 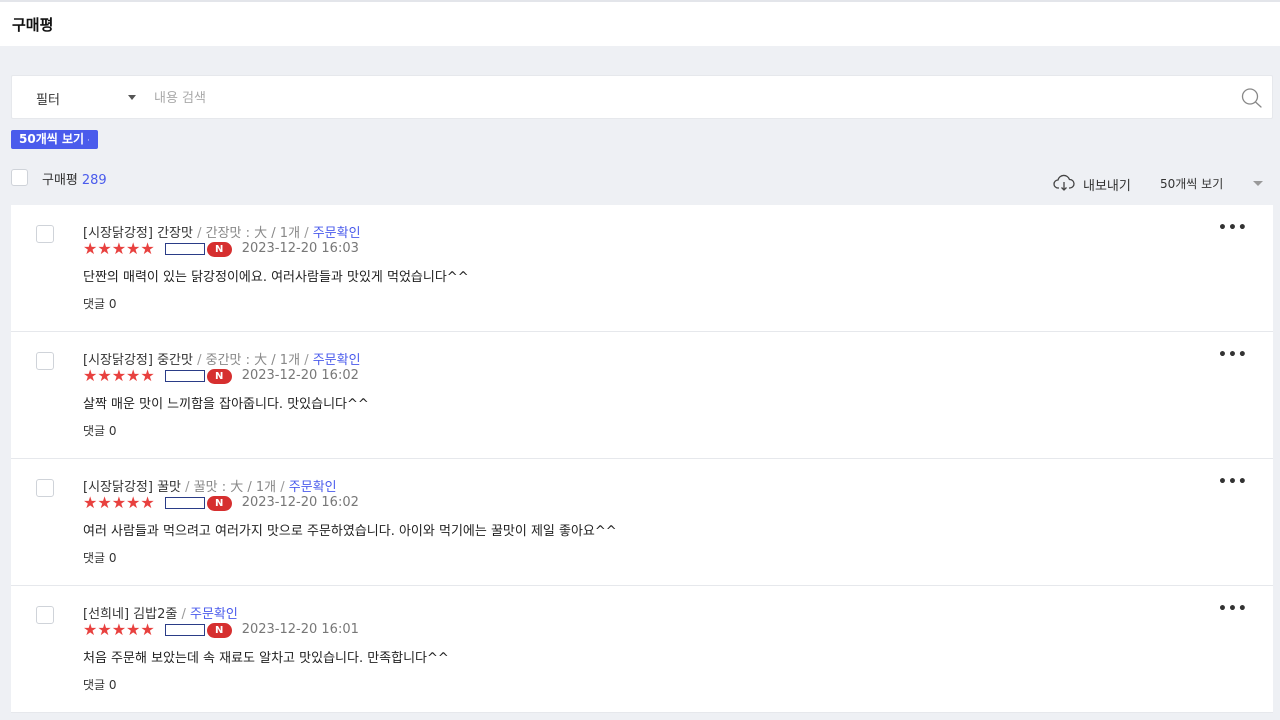 What do you see at coordinates (1064, 182) in the screenshot?
I see `cloud-download-icon` at bounding box center [1064, 182].